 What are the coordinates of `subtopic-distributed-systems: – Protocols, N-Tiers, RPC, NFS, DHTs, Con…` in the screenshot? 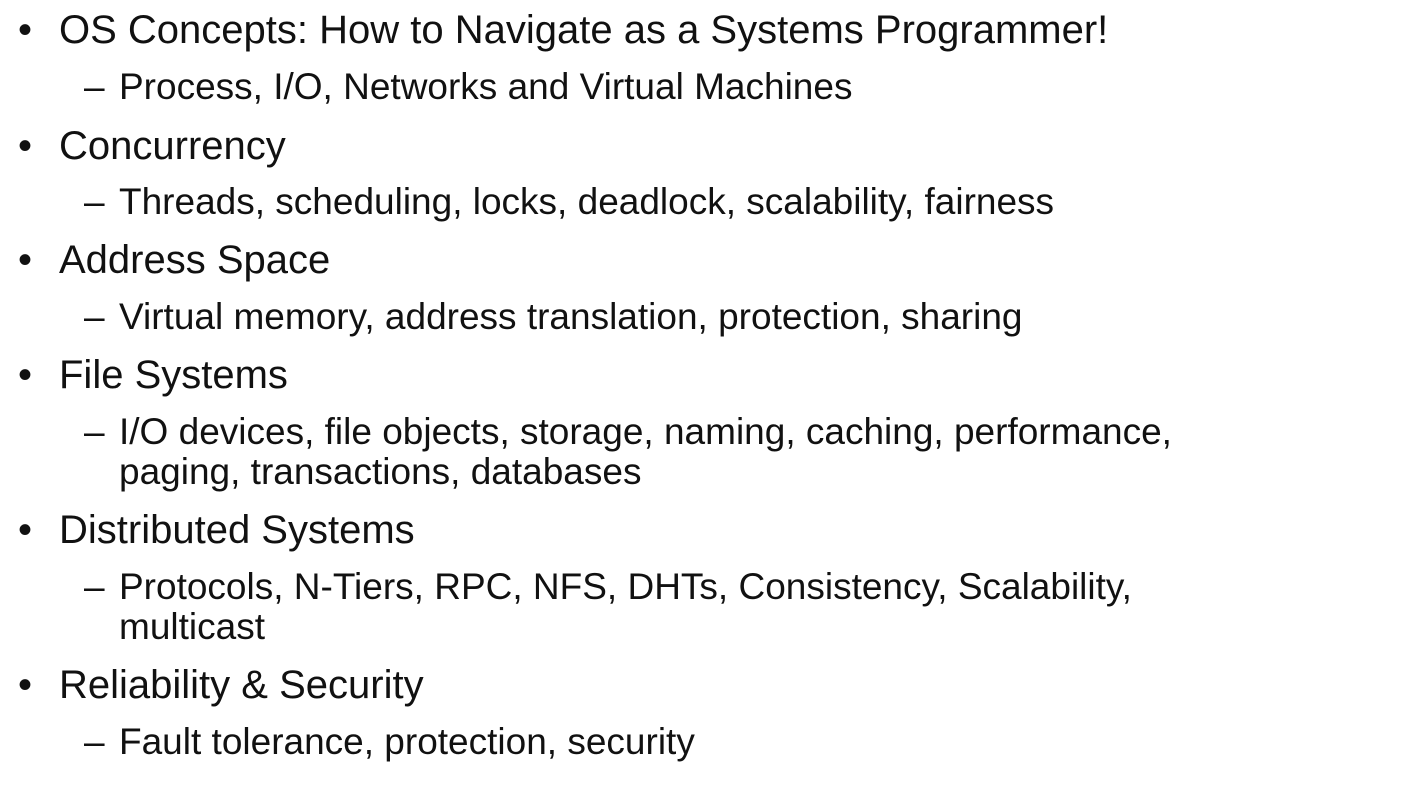 It's located at (608, 607).